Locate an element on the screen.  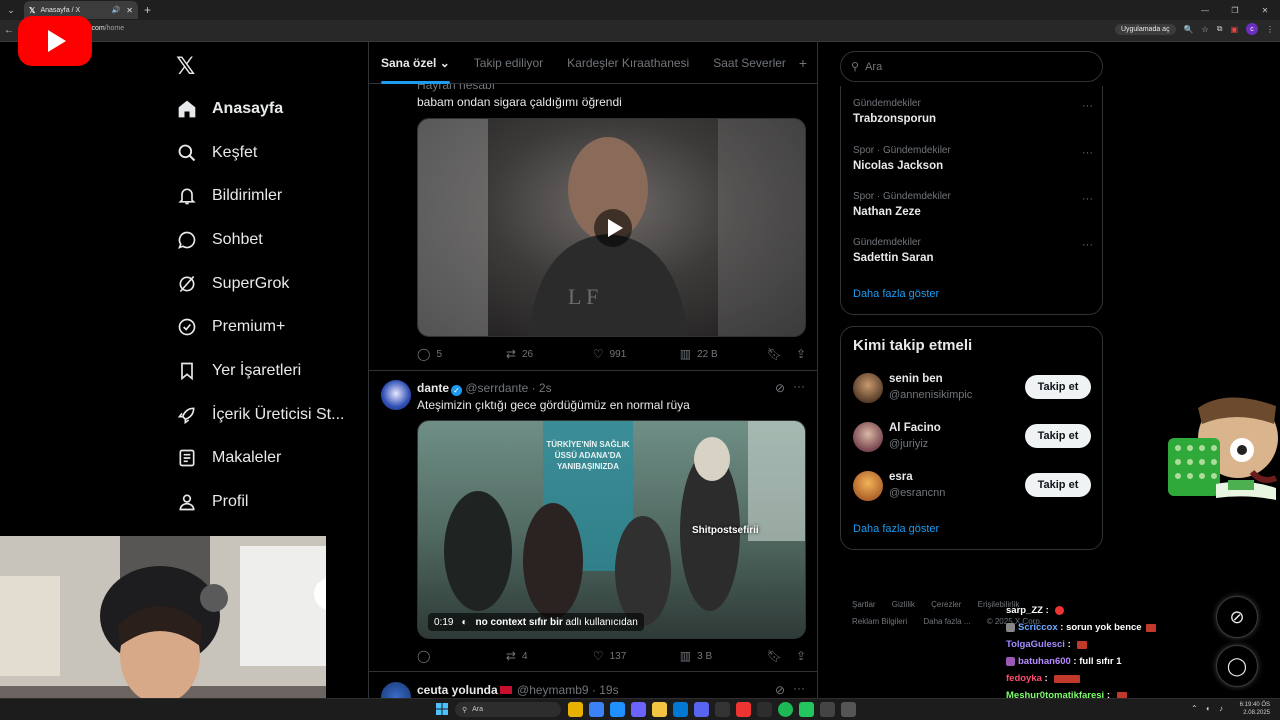
post-video: L F is located at coordinates (611, 227).